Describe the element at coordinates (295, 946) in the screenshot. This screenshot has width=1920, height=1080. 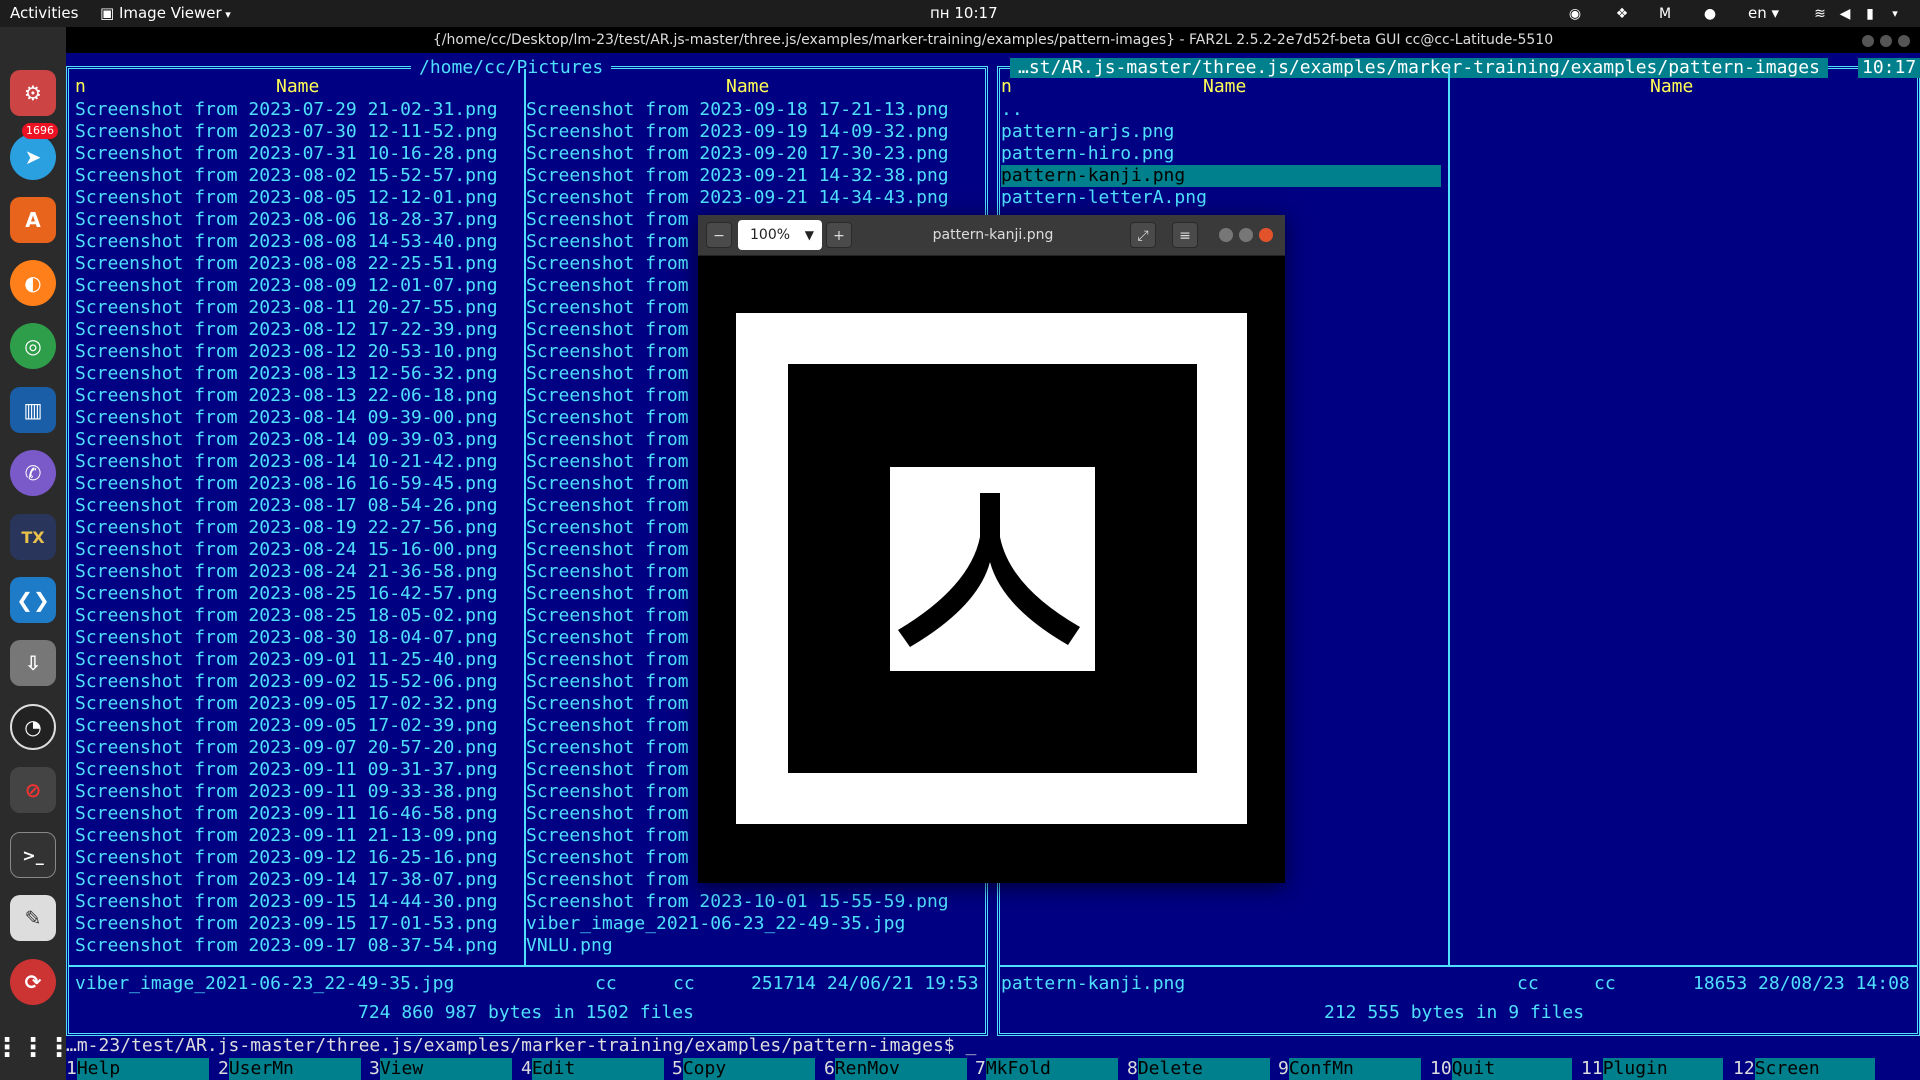
I see `file-list-item: Screenshot from 2023-09-17 08-37-54.png` at that location.